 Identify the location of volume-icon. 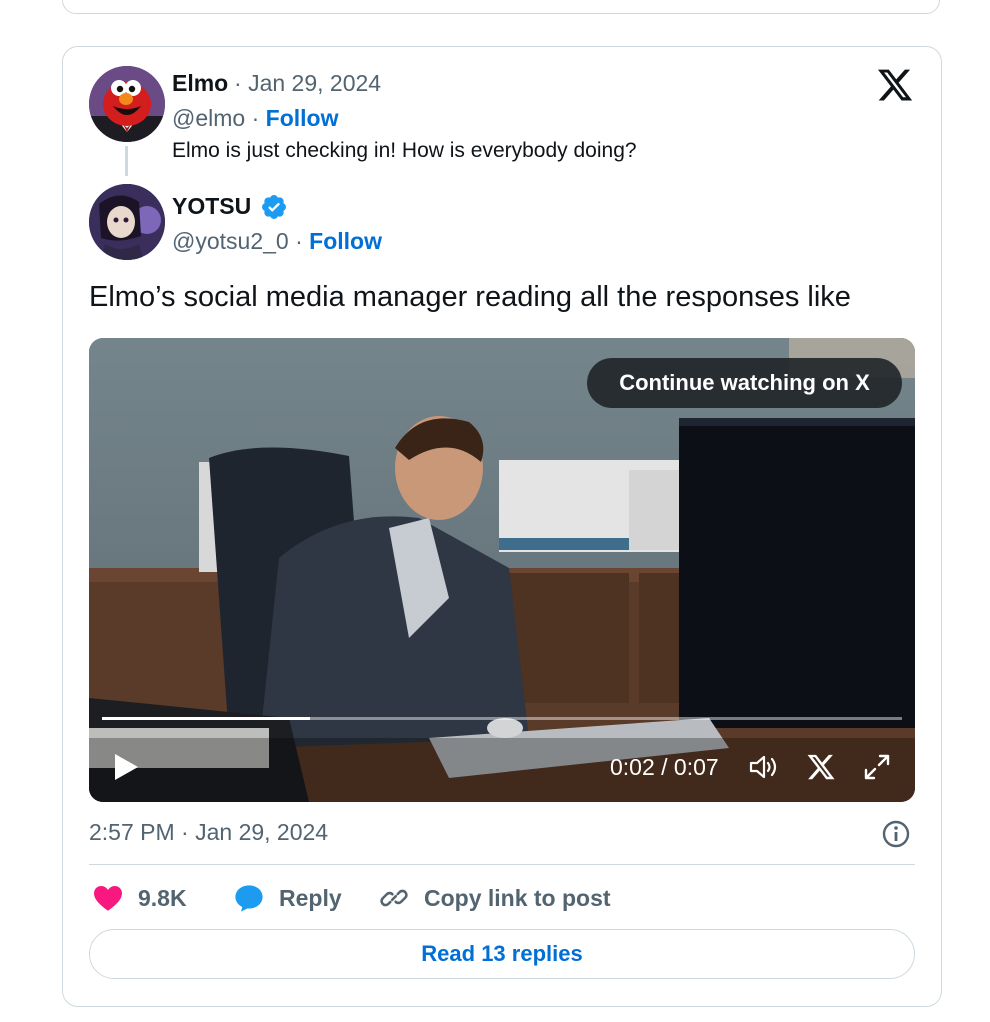
(764, 767).